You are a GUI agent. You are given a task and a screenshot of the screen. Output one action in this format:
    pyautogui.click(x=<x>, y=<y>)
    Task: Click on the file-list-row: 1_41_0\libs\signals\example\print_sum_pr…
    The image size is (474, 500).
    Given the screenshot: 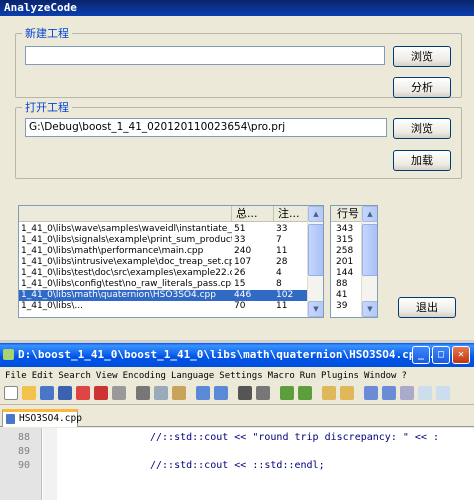 What is the action you would take?
    pyautogui.click(x=164, y=240)
    